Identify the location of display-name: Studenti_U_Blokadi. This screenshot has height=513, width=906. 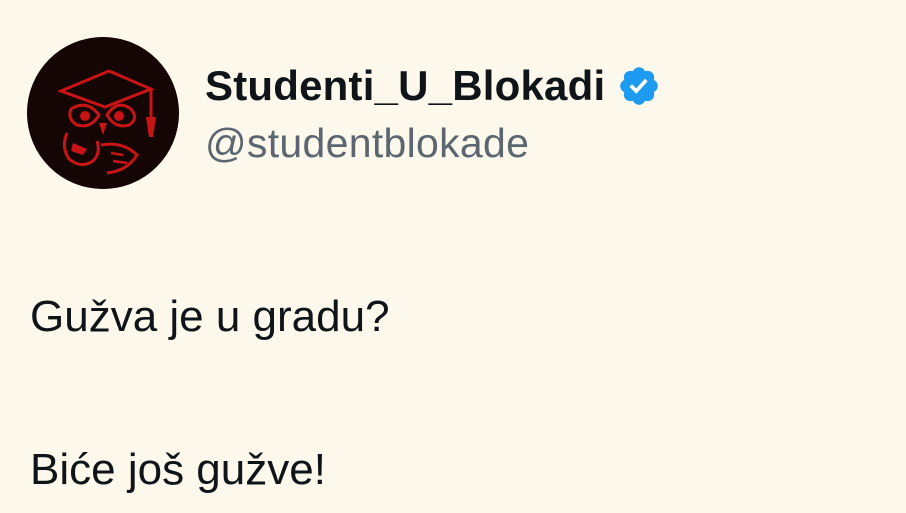
(405, 86).